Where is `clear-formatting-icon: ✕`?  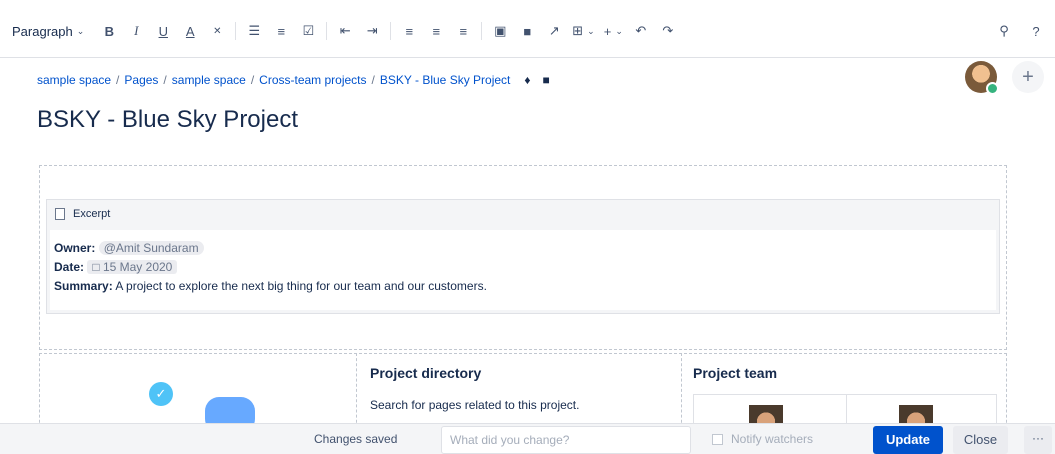
clear-formatting-icon: ✕ is located at coordinates (217, 31).